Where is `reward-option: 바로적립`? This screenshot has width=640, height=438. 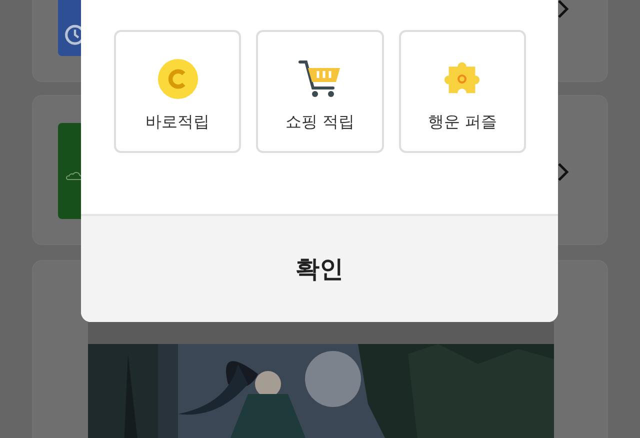
reward-option: 바로적립 is located at coordinates (178, 91).